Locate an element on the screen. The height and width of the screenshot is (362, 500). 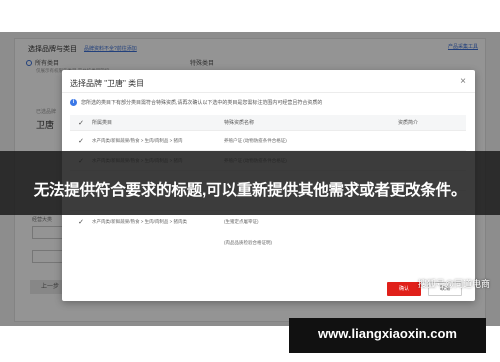
row-qualification: 养殖户证 (动物防疫条件合格证) is located at coordinates (255, 140).